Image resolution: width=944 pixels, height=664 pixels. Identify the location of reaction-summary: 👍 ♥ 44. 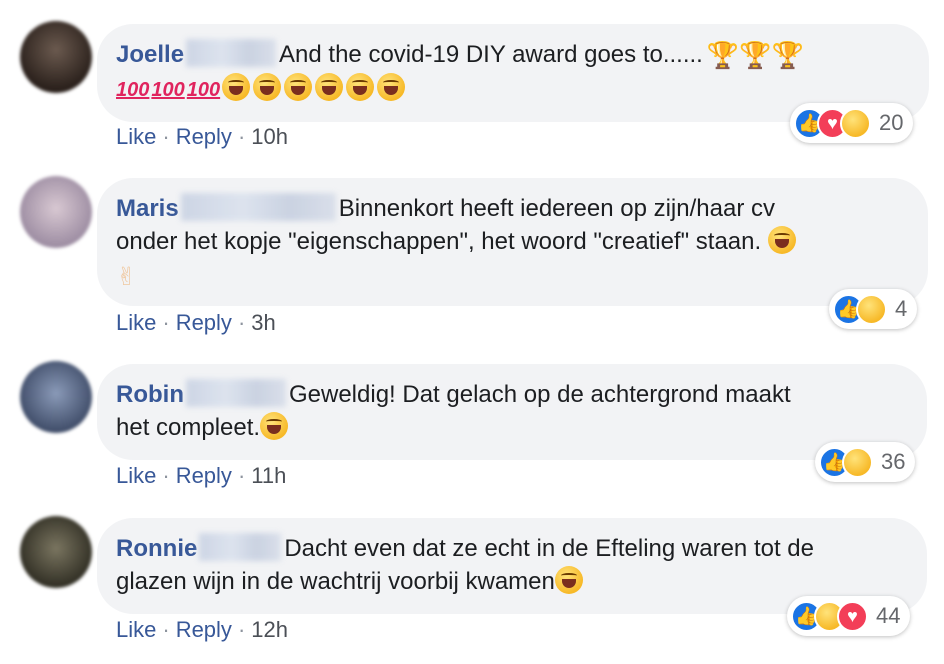
(849, 616).